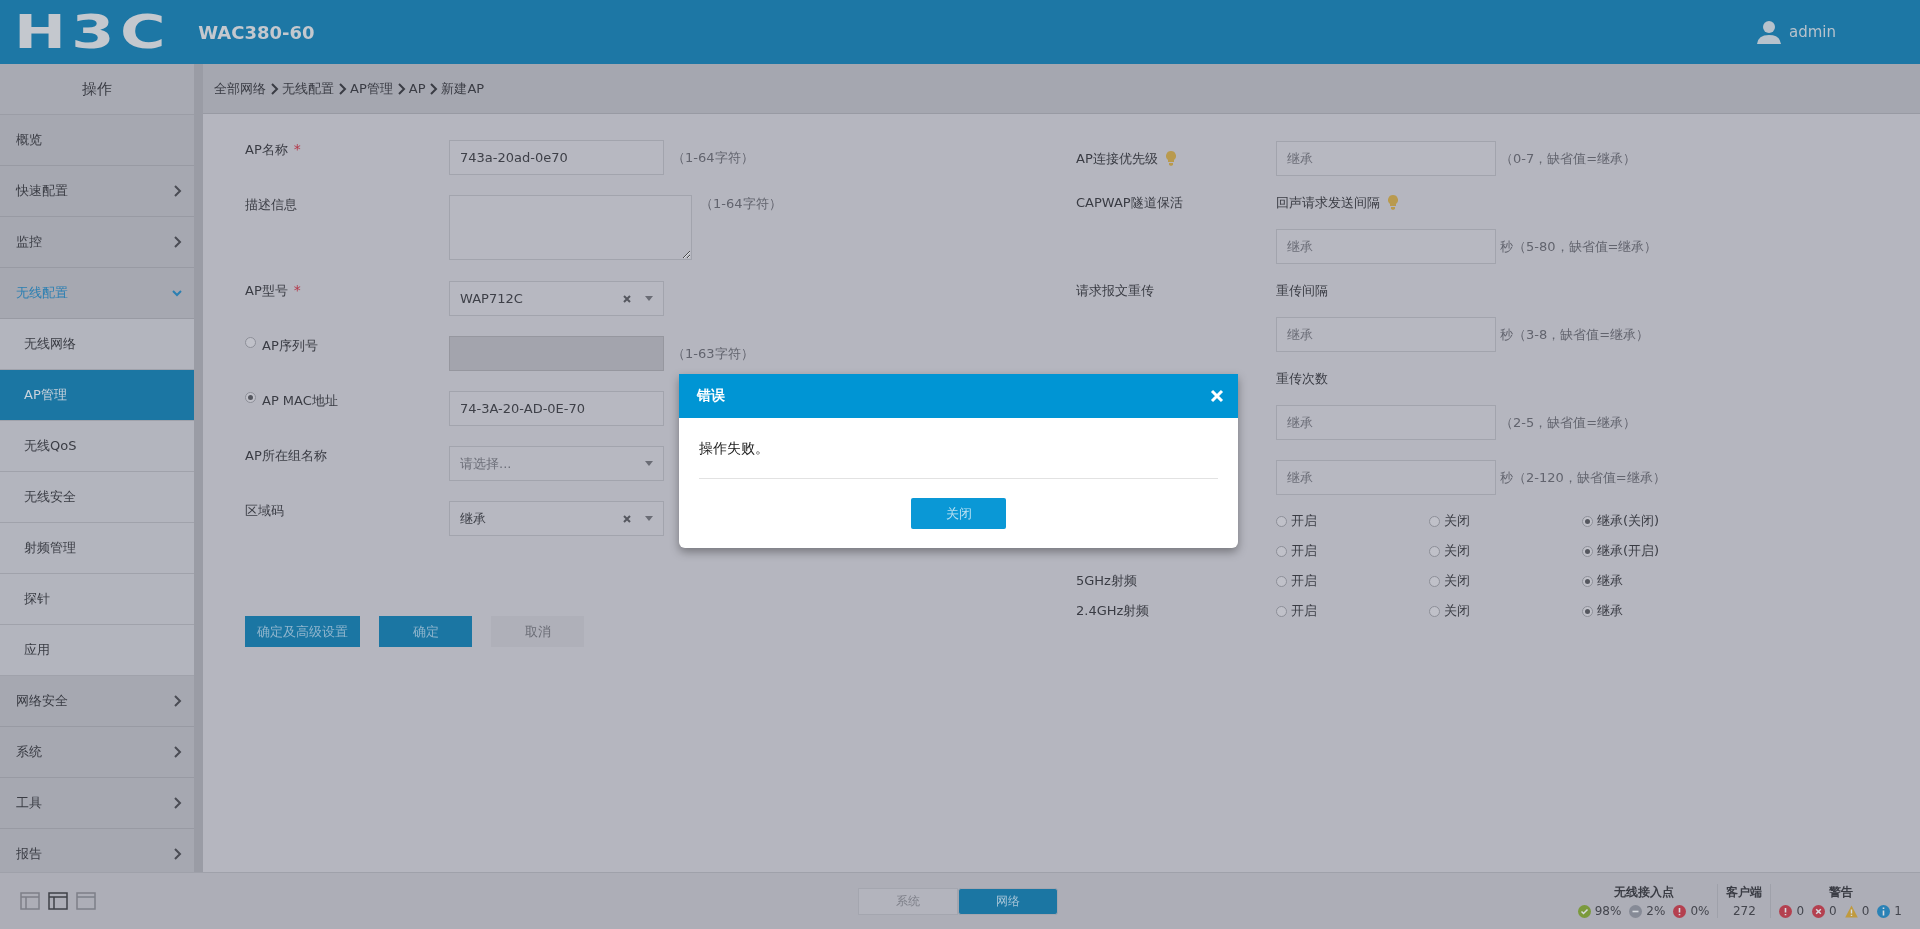  What do you see at coordinates (1217, 396) in the screenshot?
I see `close-icon` at bounding box center [1217, 396].